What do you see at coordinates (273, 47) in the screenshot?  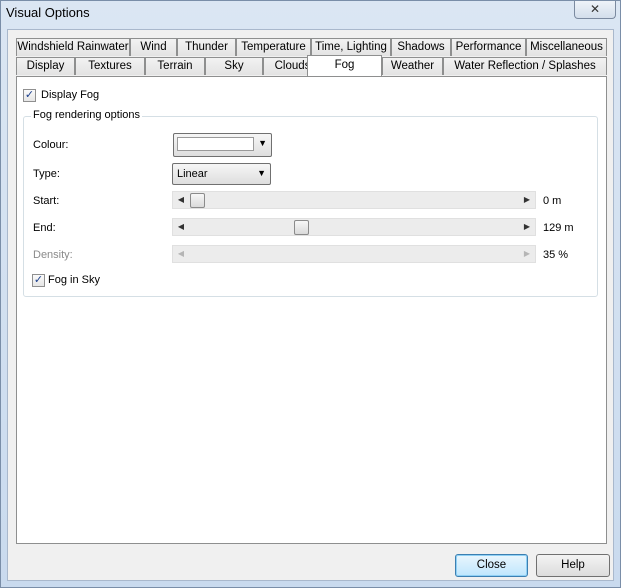 I see `tab-temperature: Temperature` at bounding box center [273, 47].